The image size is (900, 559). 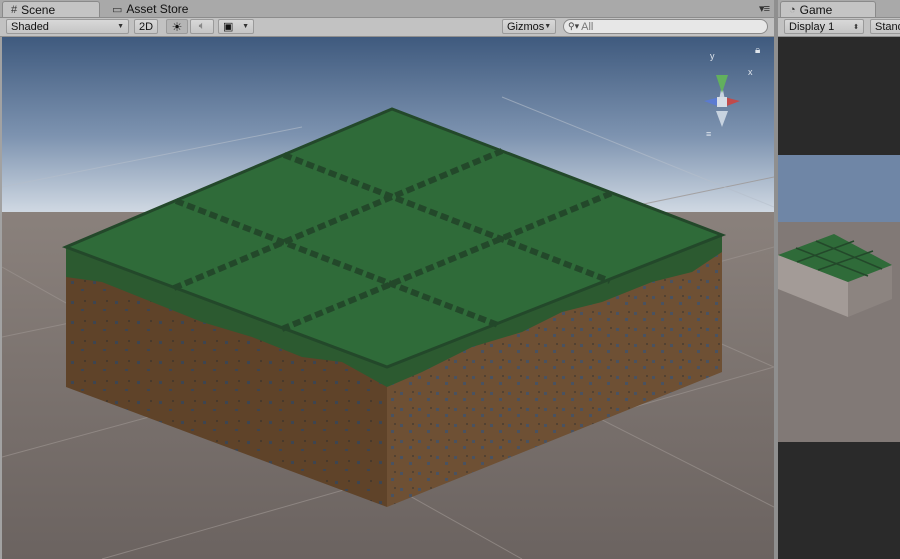 I want to click on tab-game-label: Game, so click(x=816, y=9).